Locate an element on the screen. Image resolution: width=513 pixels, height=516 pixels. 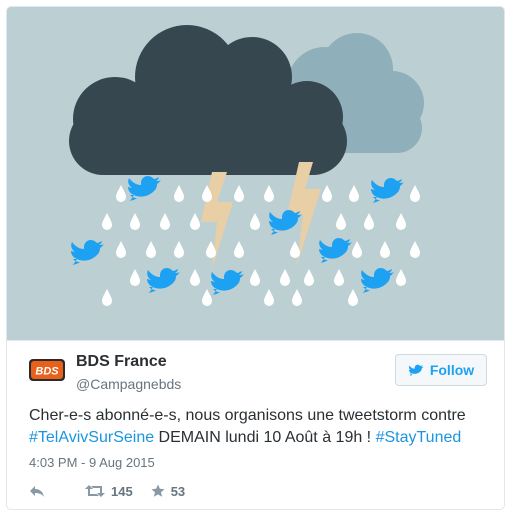
bds-logo-icon: BDS is located at coordinates (47, 370).